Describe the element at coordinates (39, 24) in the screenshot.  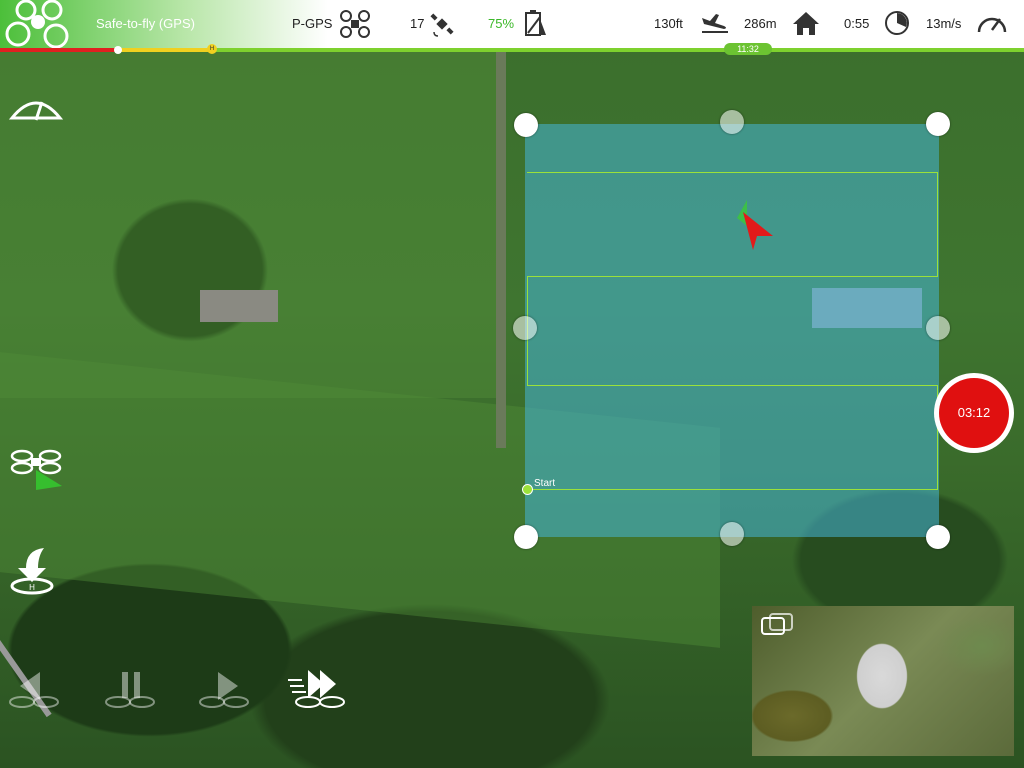
I see `drone-logo-icon` at that location.